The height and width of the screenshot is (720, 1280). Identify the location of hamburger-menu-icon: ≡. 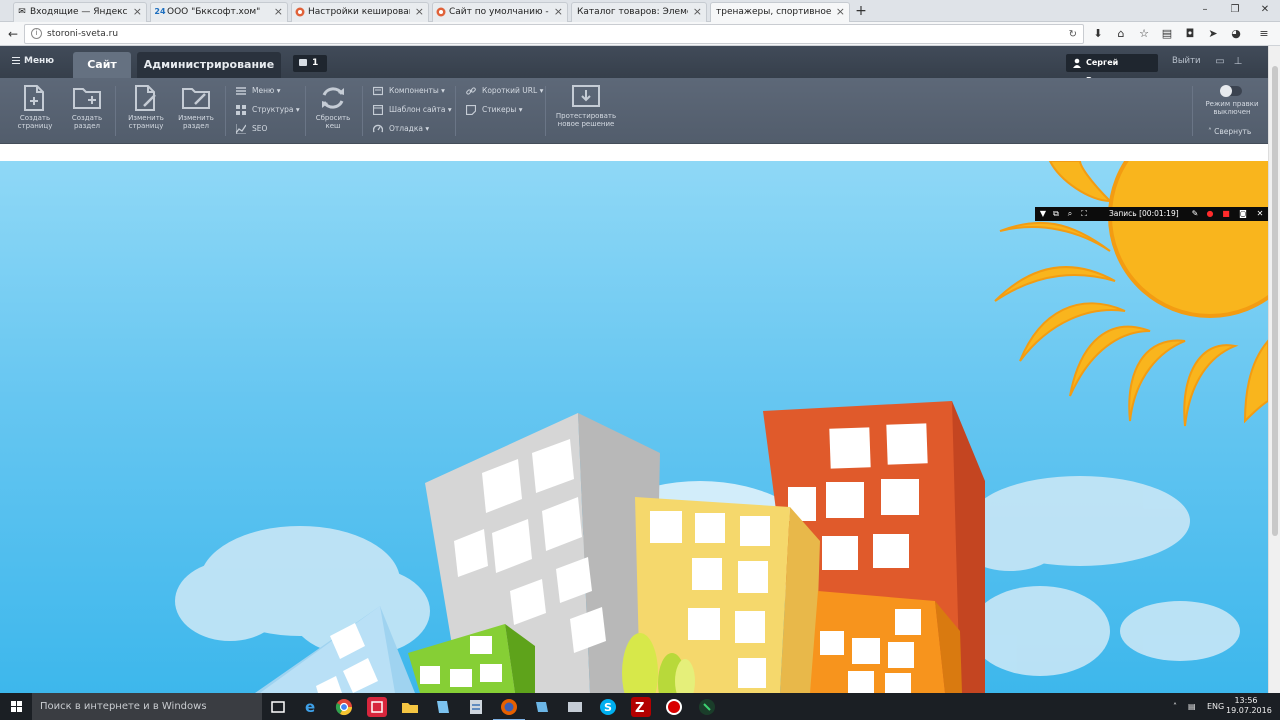
(1264, 34).